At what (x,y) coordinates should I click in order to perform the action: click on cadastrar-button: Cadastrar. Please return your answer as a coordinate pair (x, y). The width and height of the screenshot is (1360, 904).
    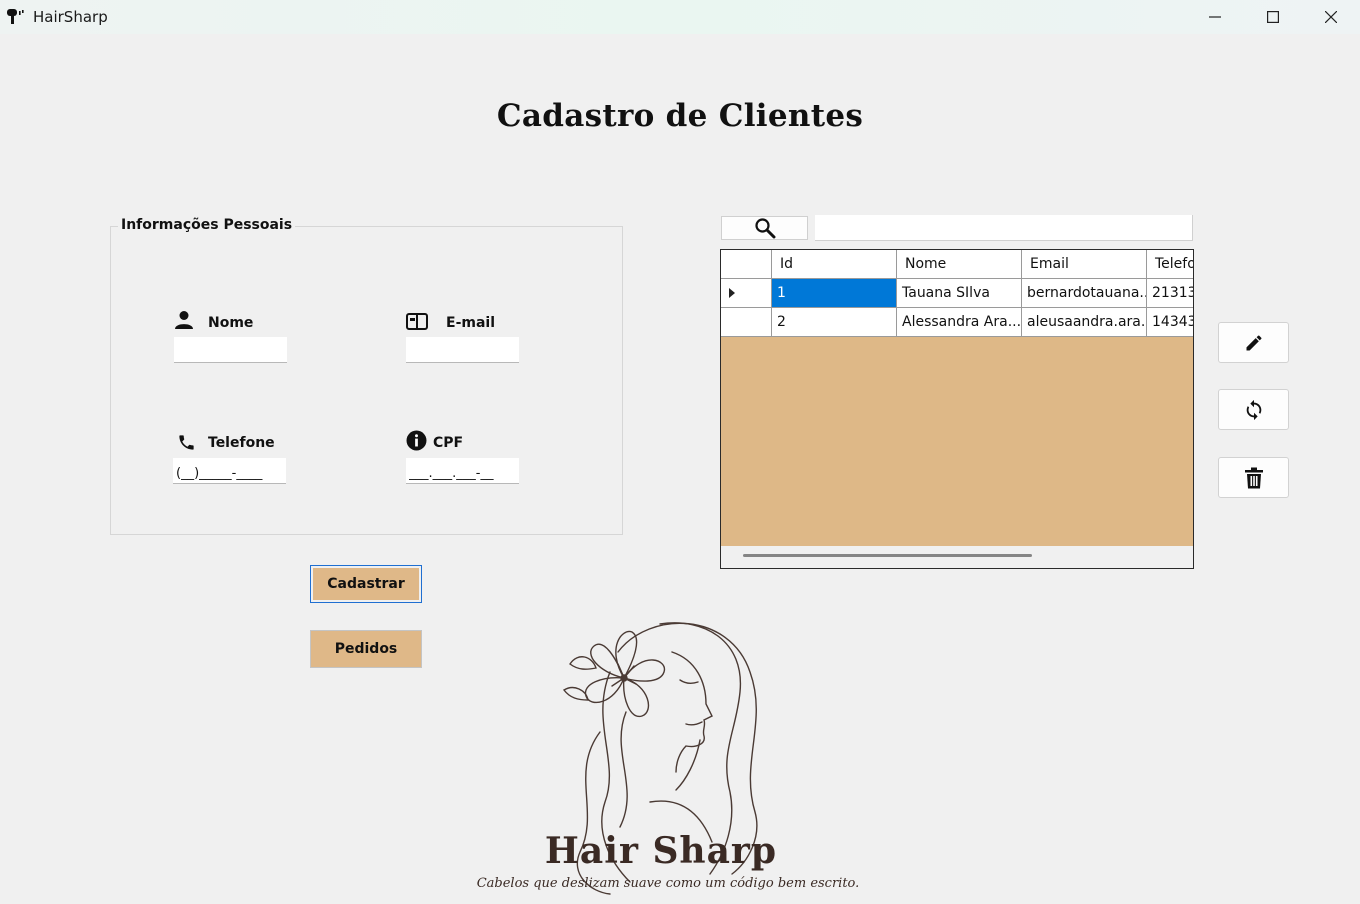
    Looking at the image, I should click on (366, 584).